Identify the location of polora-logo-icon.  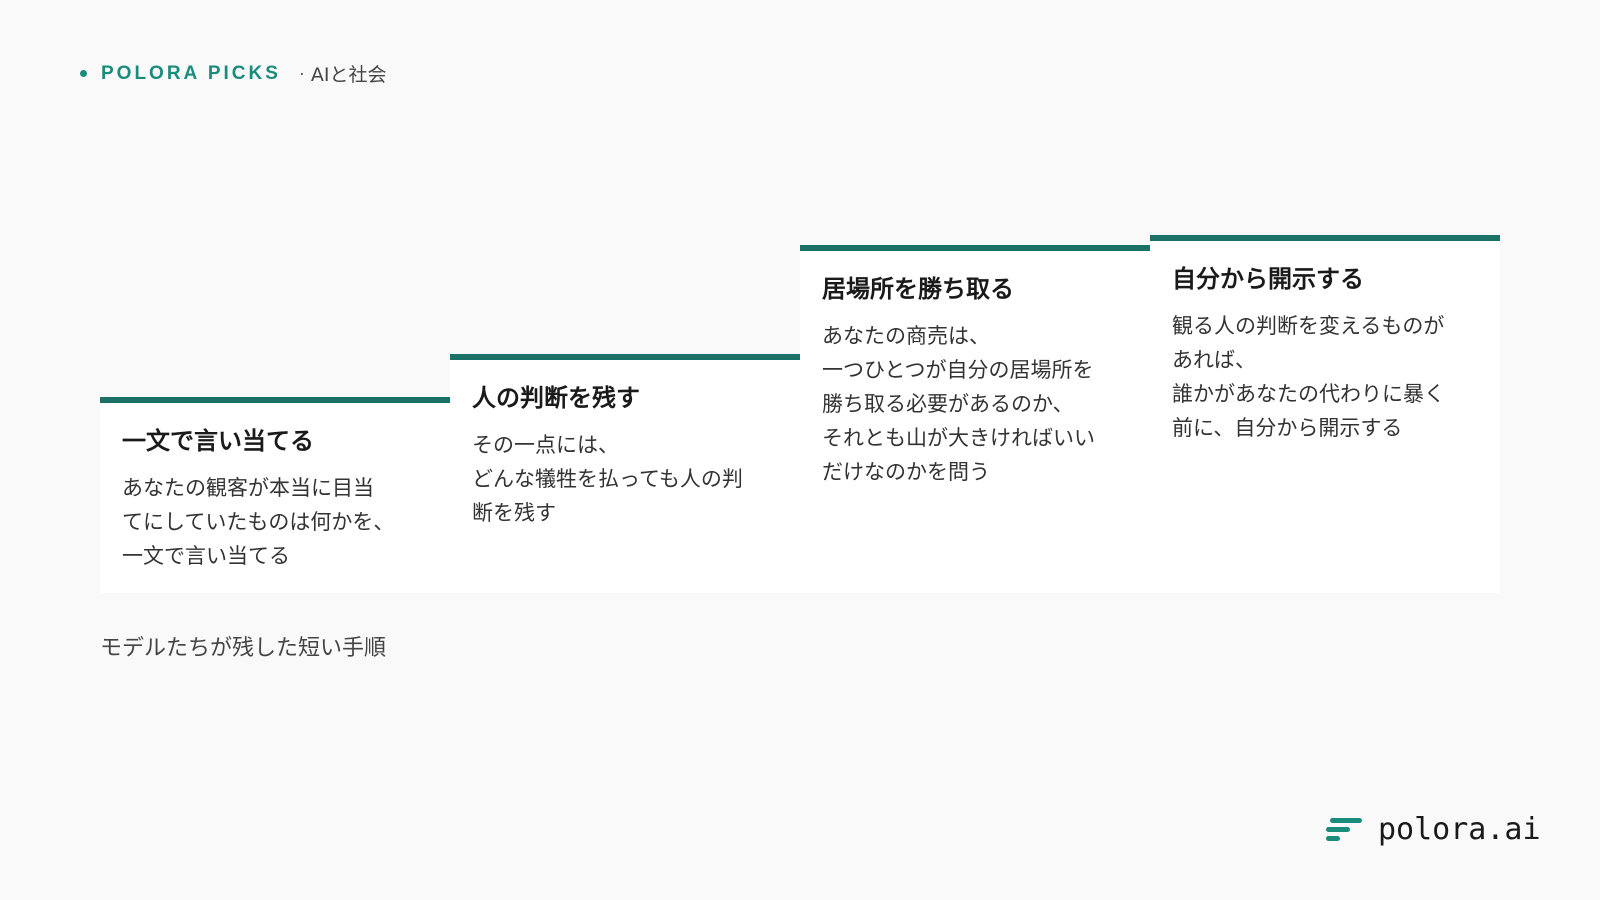
(1344, 829).